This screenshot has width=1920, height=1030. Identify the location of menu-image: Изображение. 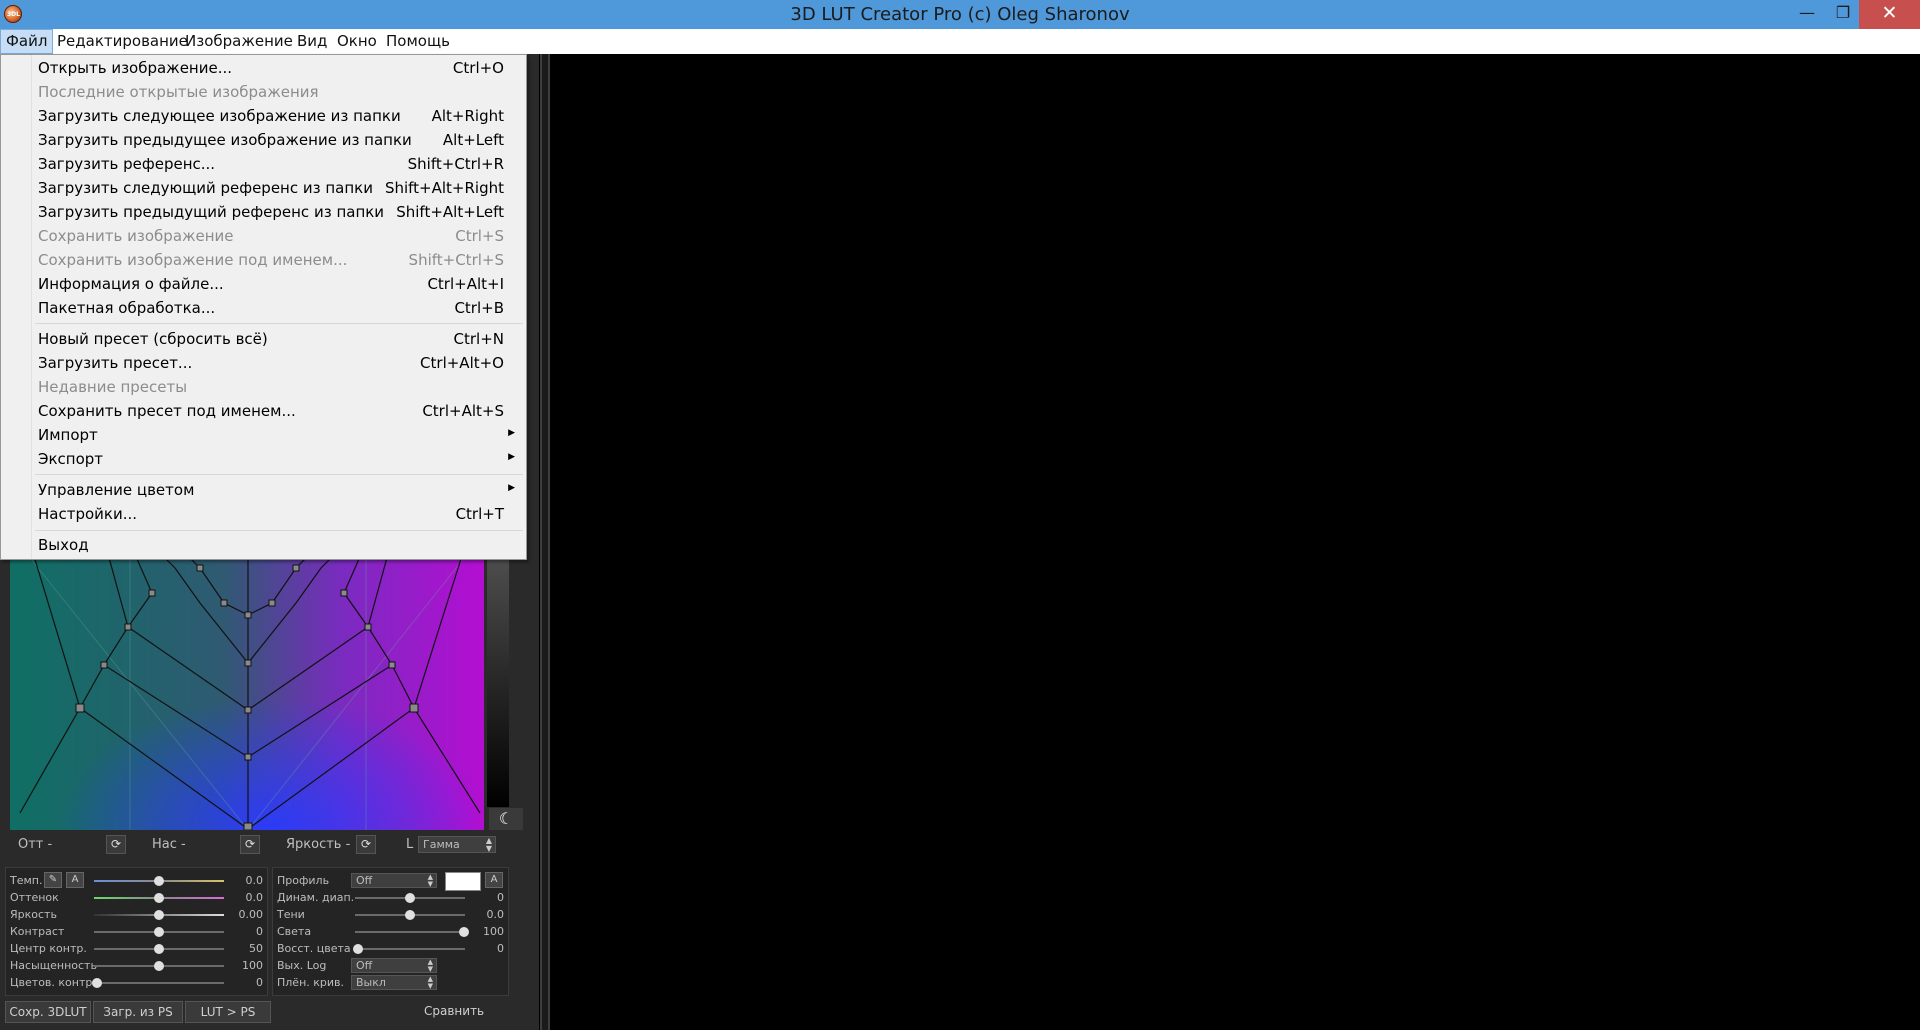
(239, 41).